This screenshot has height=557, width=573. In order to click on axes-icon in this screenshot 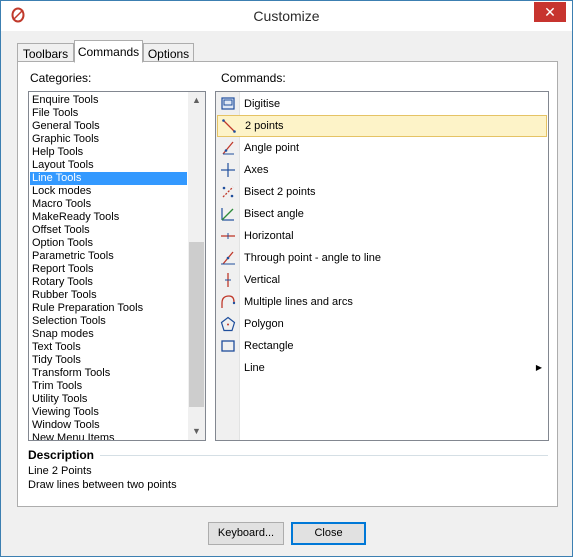, I will do `click(228, 170)`.